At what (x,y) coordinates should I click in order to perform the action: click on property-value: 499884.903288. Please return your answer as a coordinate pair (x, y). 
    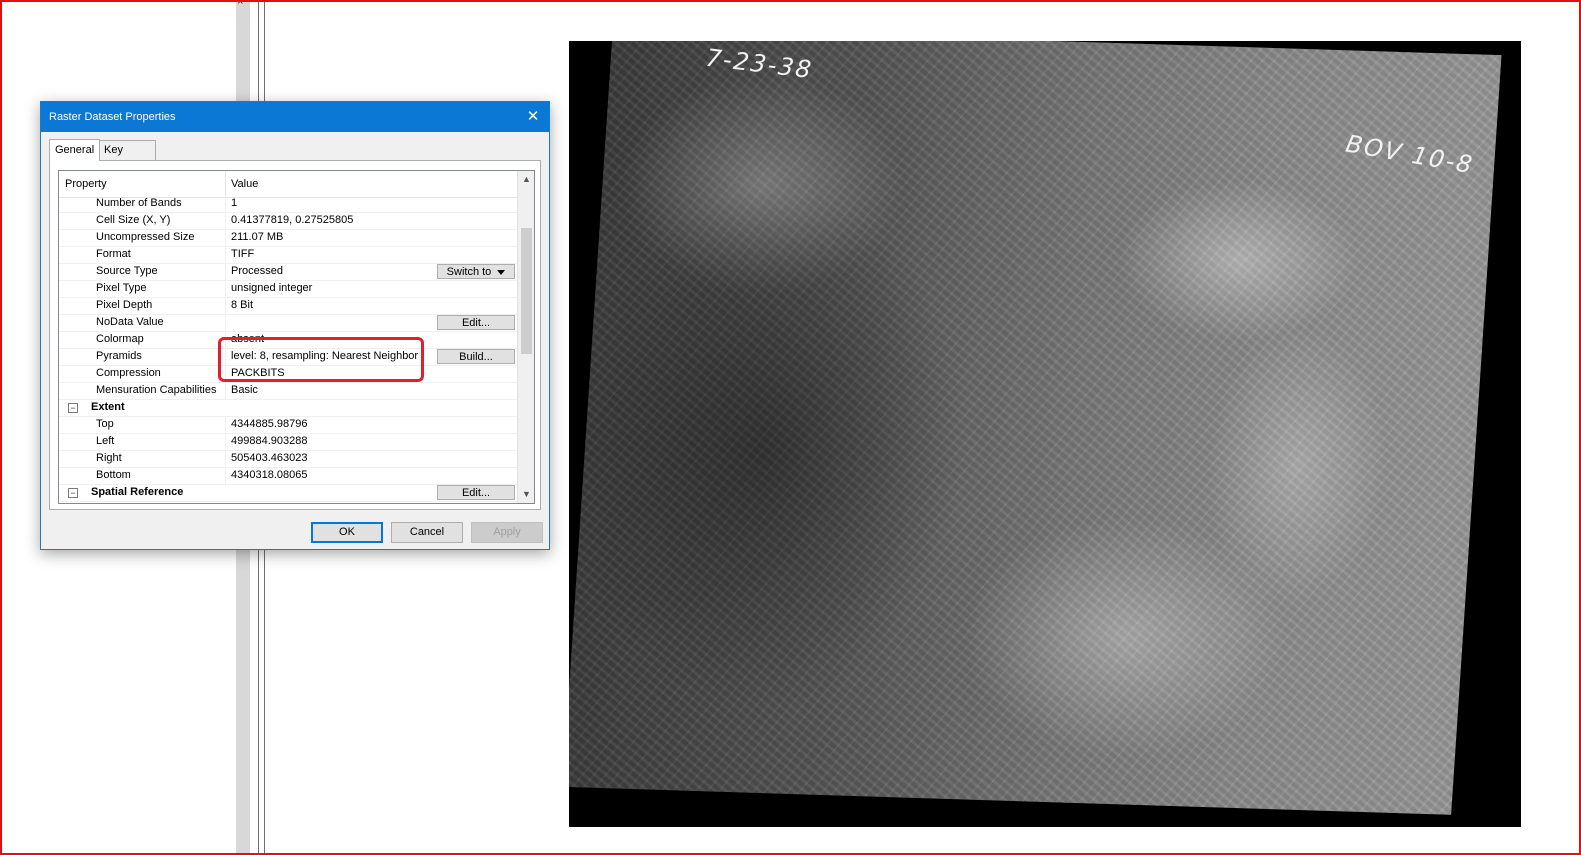
    Looking at the image, I should click on (269, 441).